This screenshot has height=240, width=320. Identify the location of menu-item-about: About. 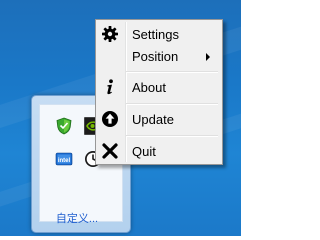
(159, 87).